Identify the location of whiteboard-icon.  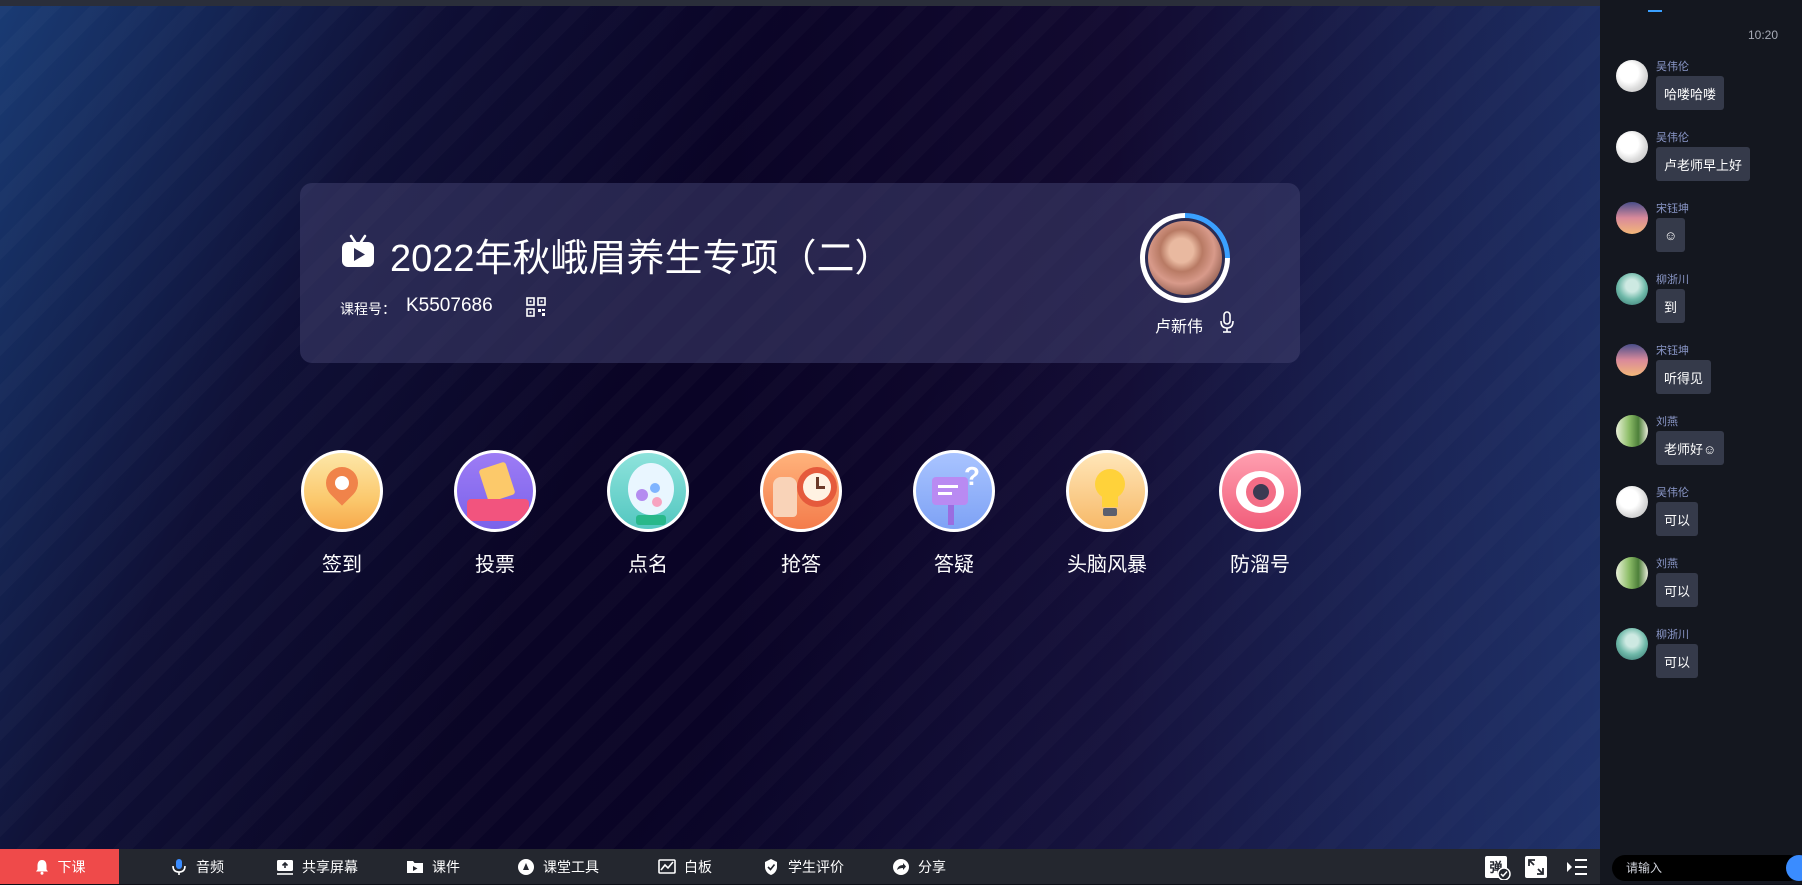
(667, 866).